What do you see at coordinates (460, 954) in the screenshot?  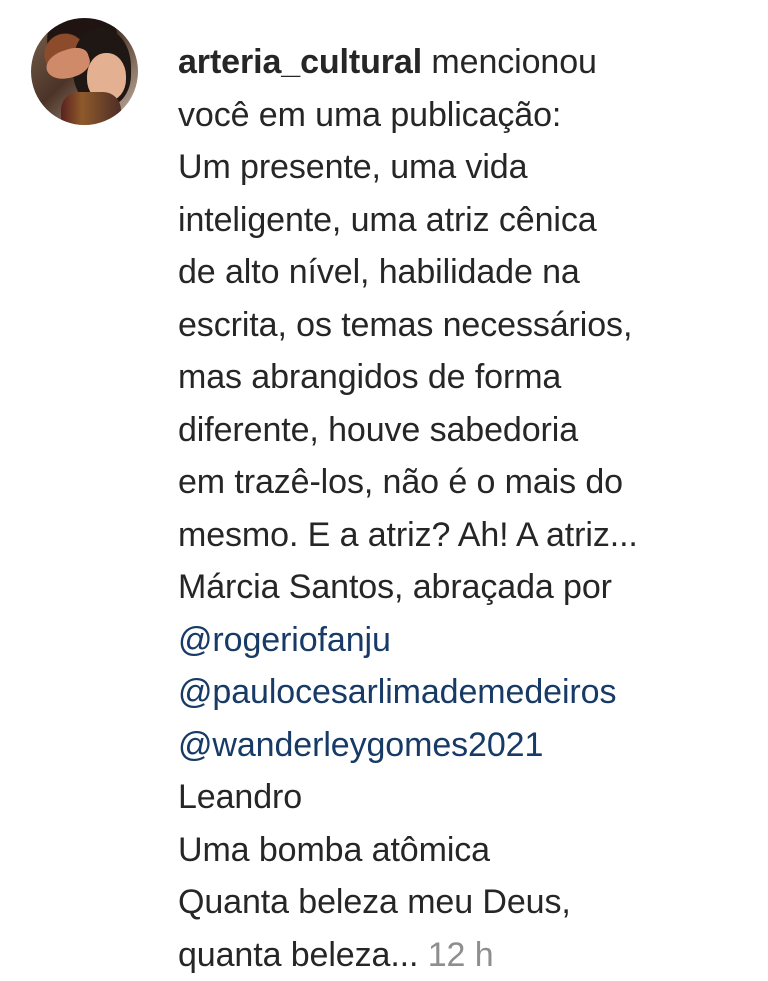 I see `timestamp: 12 h` at bounding box center [460, 954].